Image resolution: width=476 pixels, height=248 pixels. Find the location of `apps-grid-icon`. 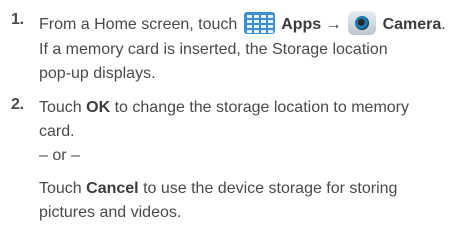

apps-grid-icon is located at coordinates (259, 23).